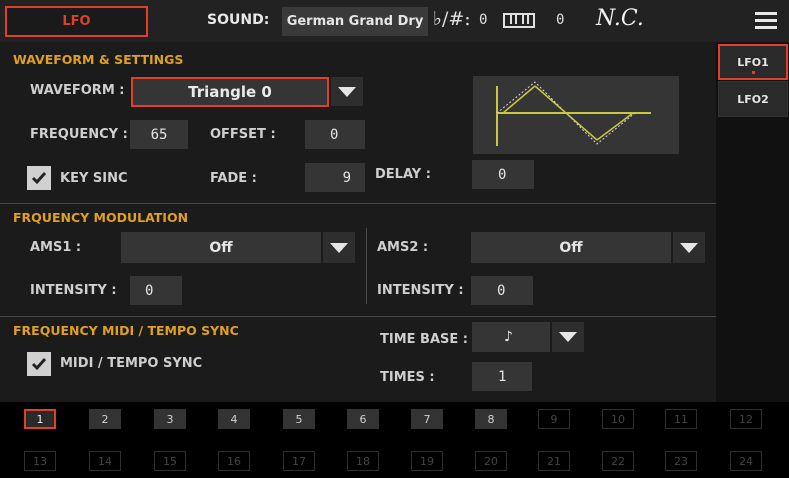 The height and width of the screenshot is (478, 789). I want to click on page-button-24: 24, so click(746, 461).